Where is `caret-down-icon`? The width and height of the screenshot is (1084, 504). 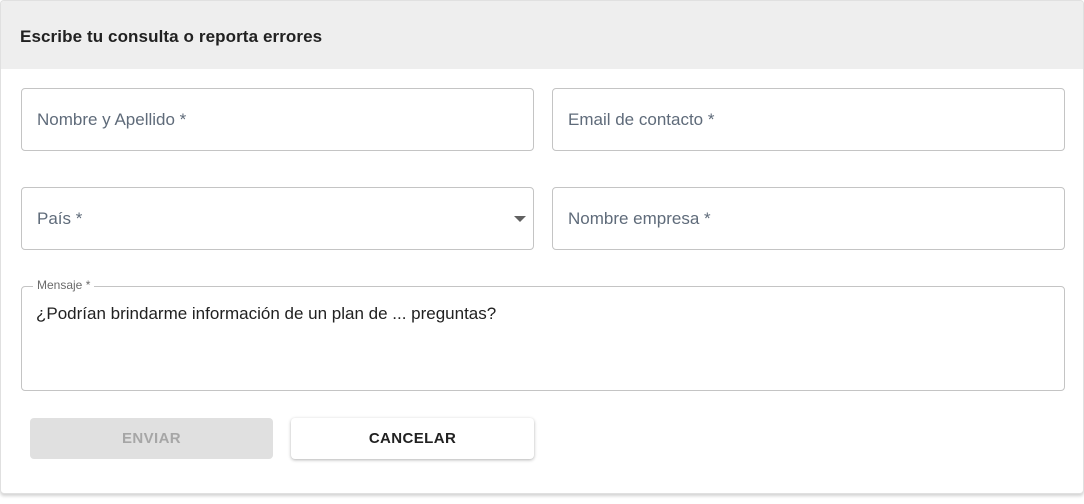
caret-down-icon is located at coordinates (520, 218).